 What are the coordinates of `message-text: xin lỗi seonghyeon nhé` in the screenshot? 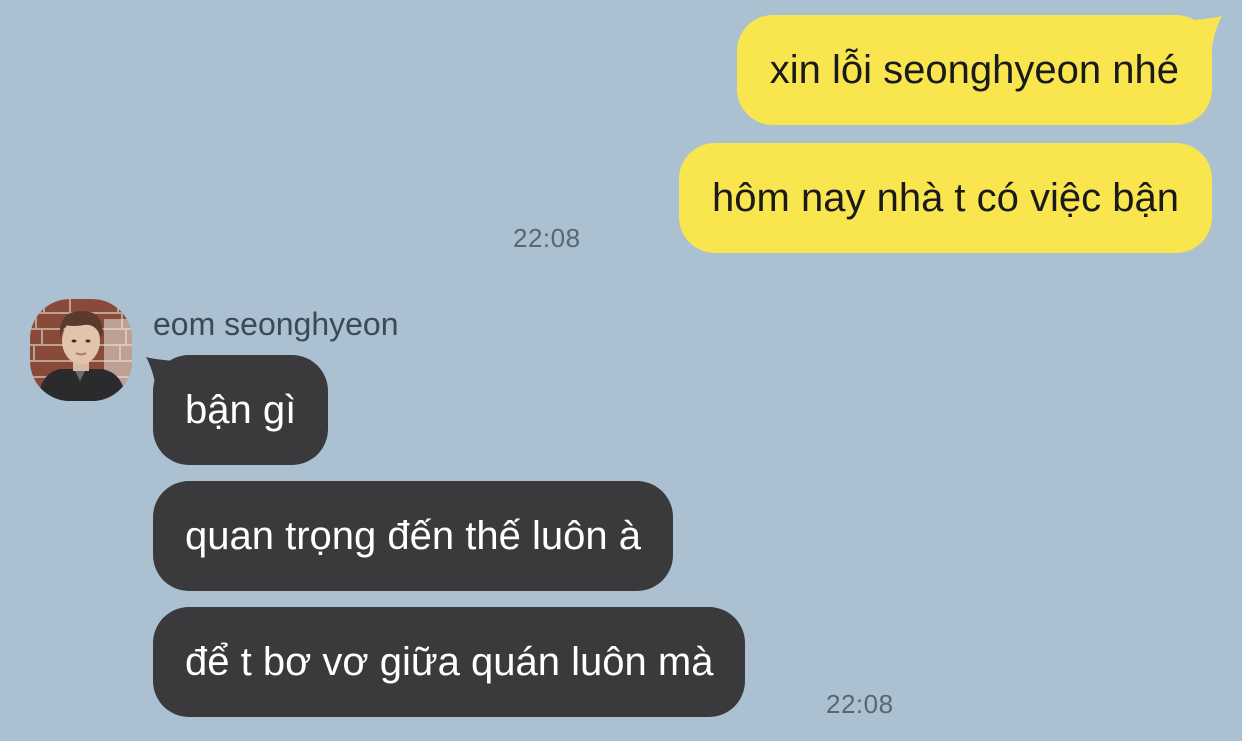 It's located at (974, 70).